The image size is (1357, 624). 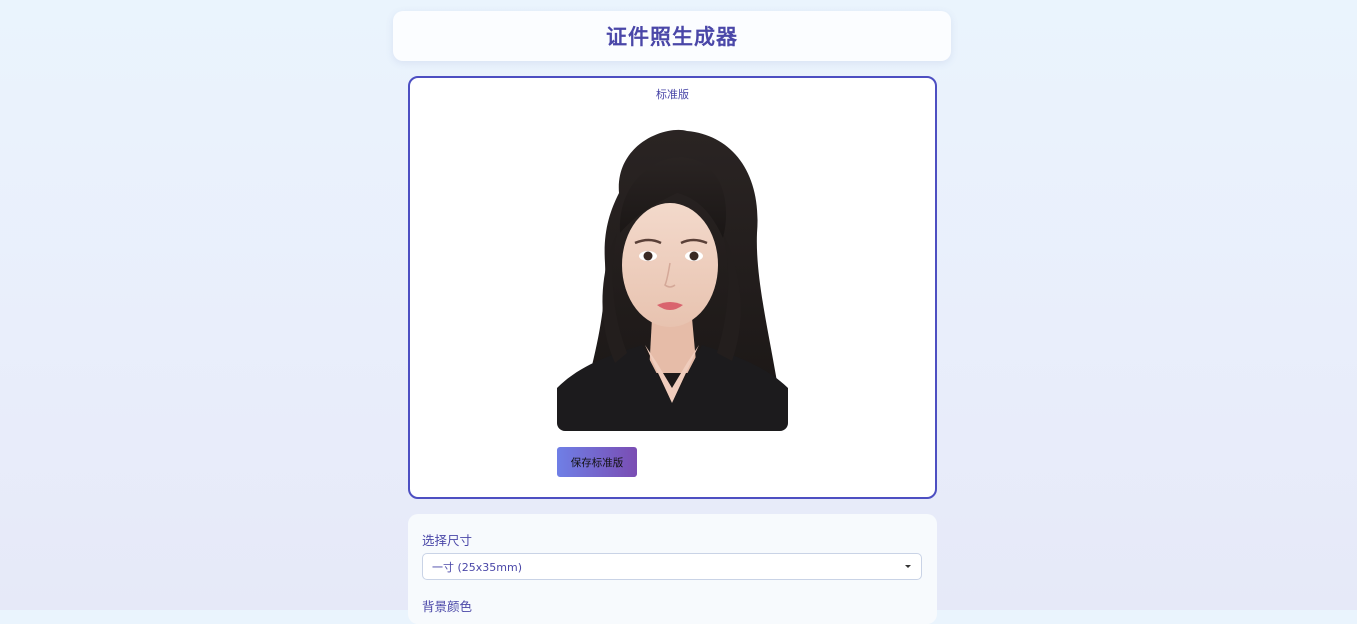 What do you see at coordinates (447, 540) in the screenshot?
I see `size-label: 选择尺寸` at bounding box center [447, 540].